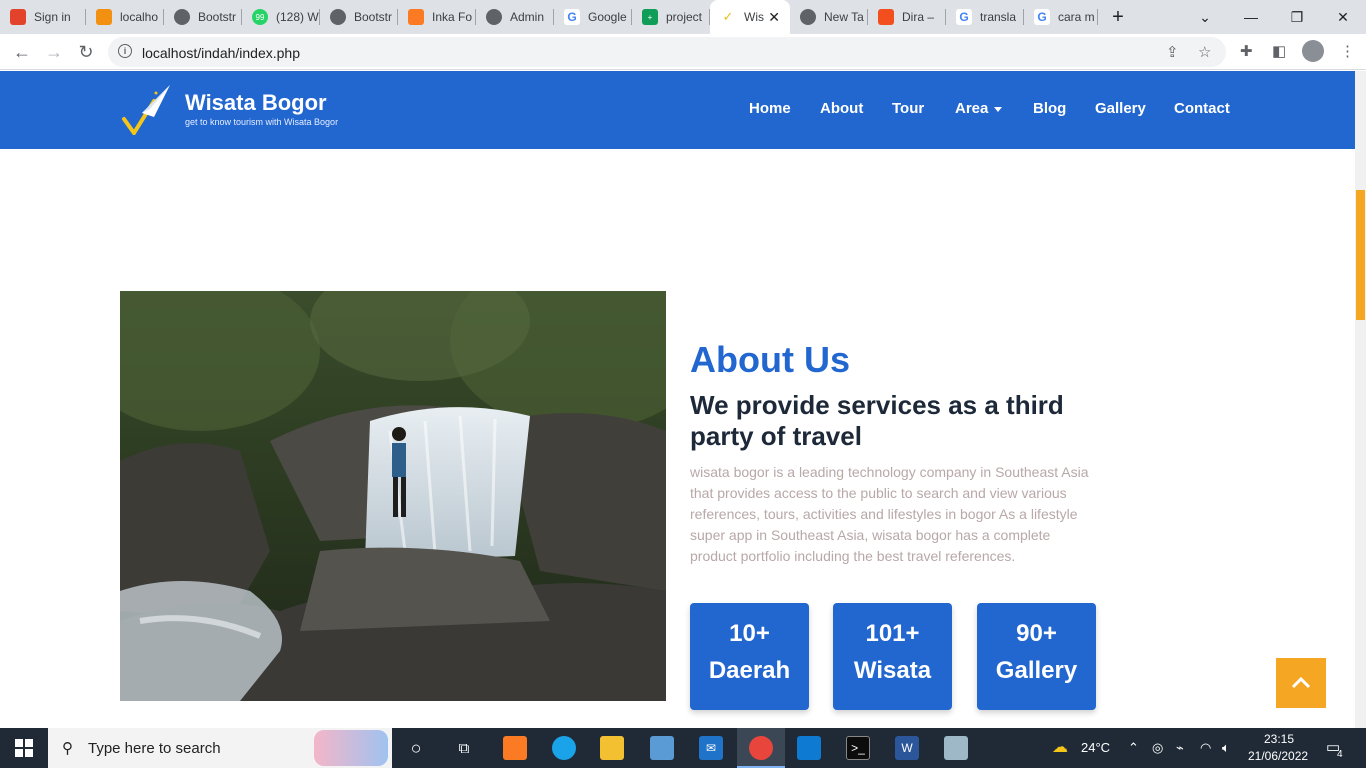 The height and width of the screenshot is (768, 1366). Describe the element at coordinates (1172, 52) in the screenshot. I see `share-icon: ⇪` at that location.